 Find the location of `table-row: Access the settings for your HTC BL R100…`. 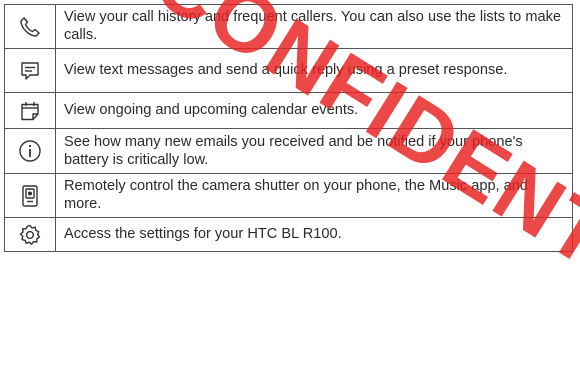

table-row: Access the settings for your HTC BL R100… is located at coordinates (288, 234).